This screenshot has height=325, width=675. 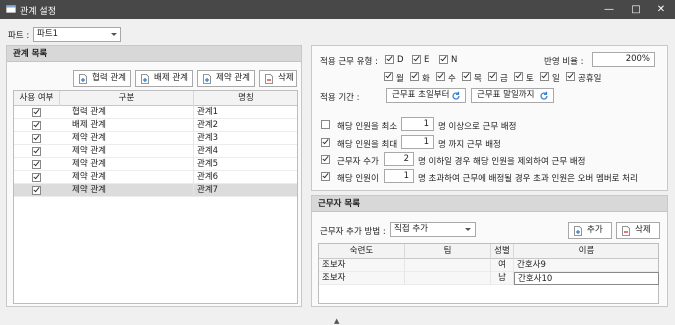 I want to click on row-type: 협력 관계, so click(x=127, y=112).